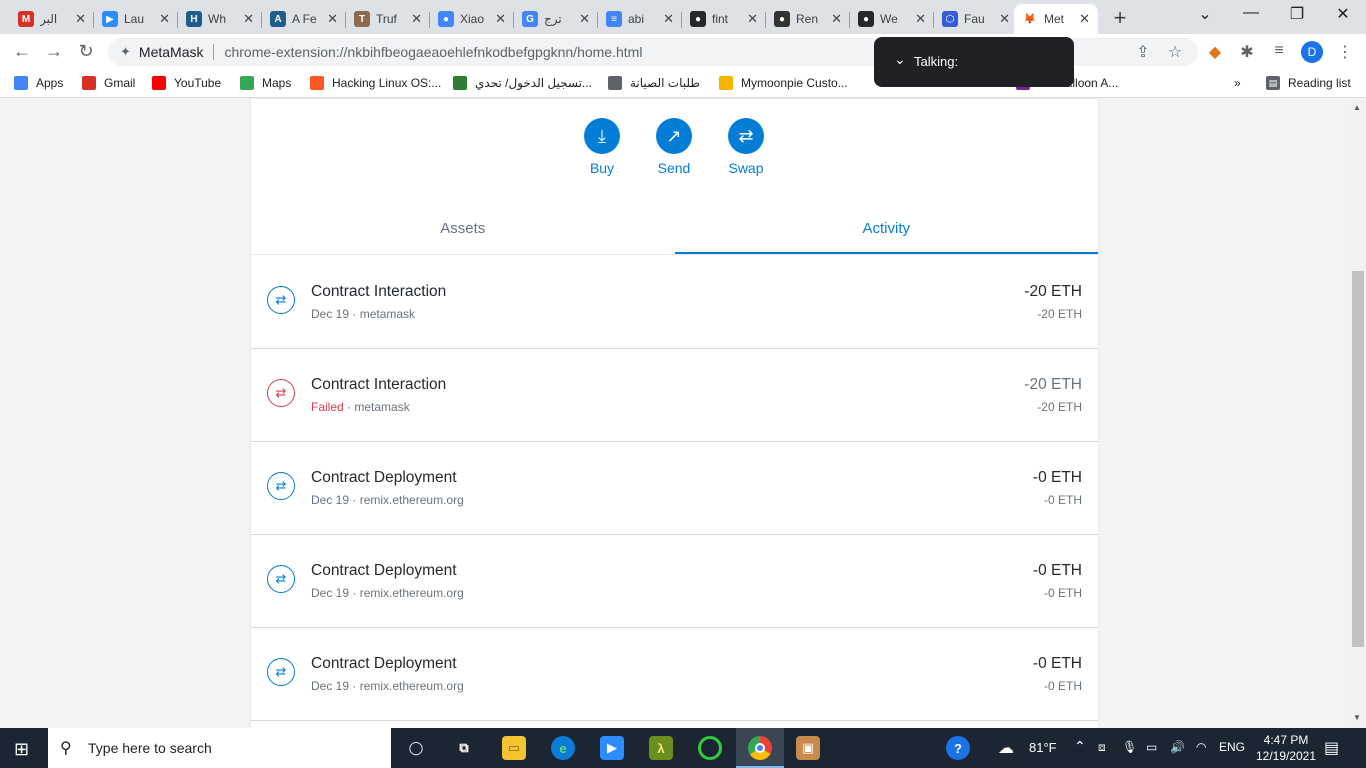 This screenshot has height=768, width=1366. Describe the element at coordinates (198, 83) in the screenshot. I see `bookmark-label: YouTube` at that location.